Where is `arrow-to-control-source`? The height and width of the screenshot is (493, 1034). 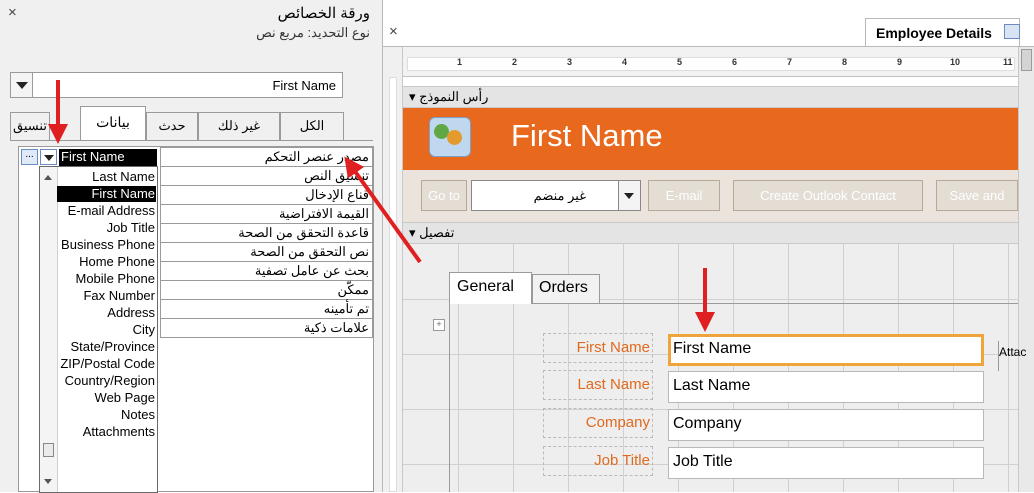
arrow-to-control-source is located at coordinates (383, 210).